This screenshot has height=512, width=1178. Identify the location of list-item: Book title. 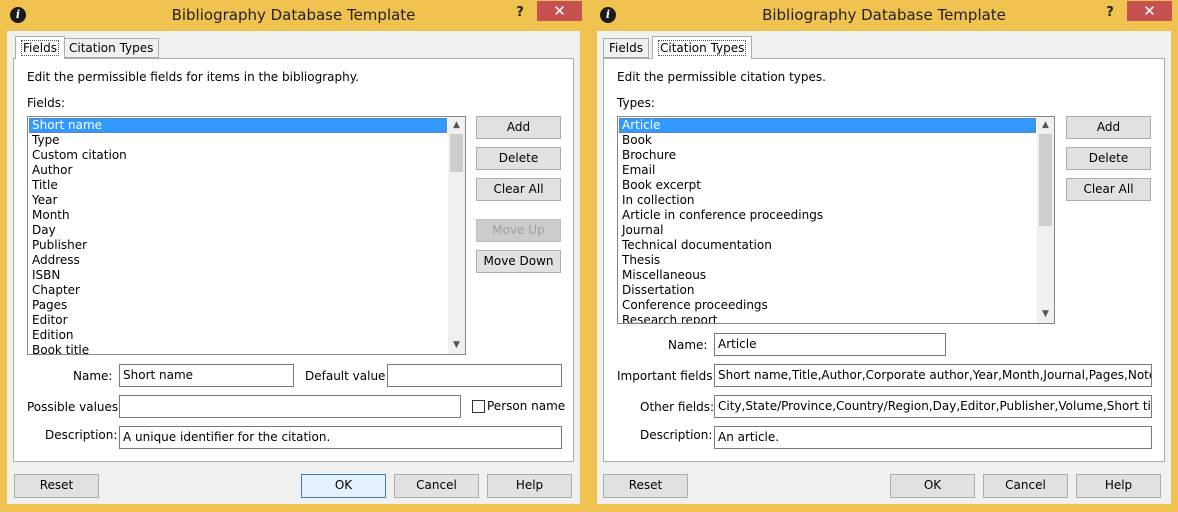
(238, 348).